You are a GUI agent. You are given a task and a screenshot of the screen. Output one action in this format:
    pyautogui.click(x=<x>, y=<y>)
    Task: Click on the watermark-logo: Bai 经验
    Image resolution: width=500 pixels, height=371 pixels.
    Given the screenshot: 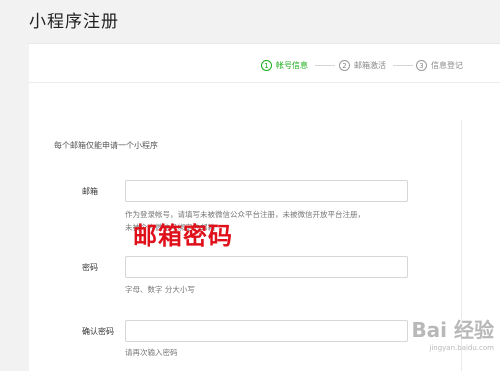 What is the action you would take?
    pyautogui.click(x=452, y=328)
    